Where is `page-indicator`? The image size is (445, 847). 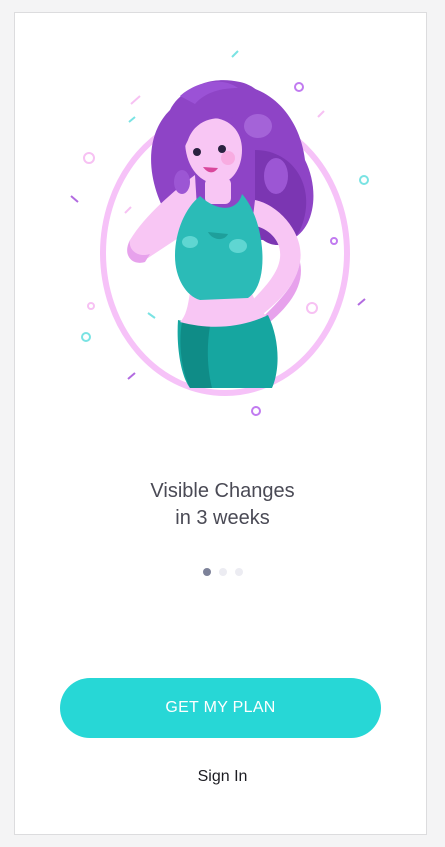 page-indicator is located at coordinates (222, 572).